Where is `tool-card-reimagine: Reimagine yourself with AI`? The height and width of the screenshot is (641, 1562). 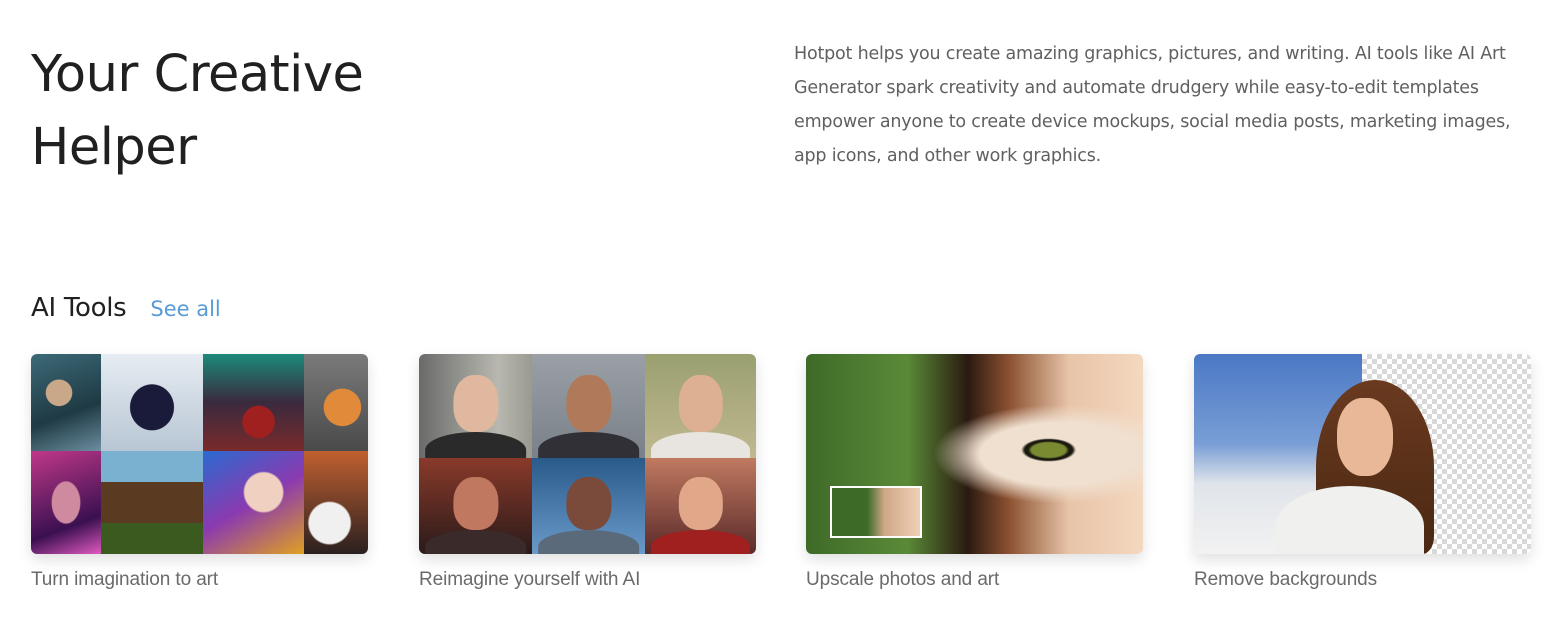 tool-card-reimagine: Reimagine yourself with AI is located at coordinates (587, 472).